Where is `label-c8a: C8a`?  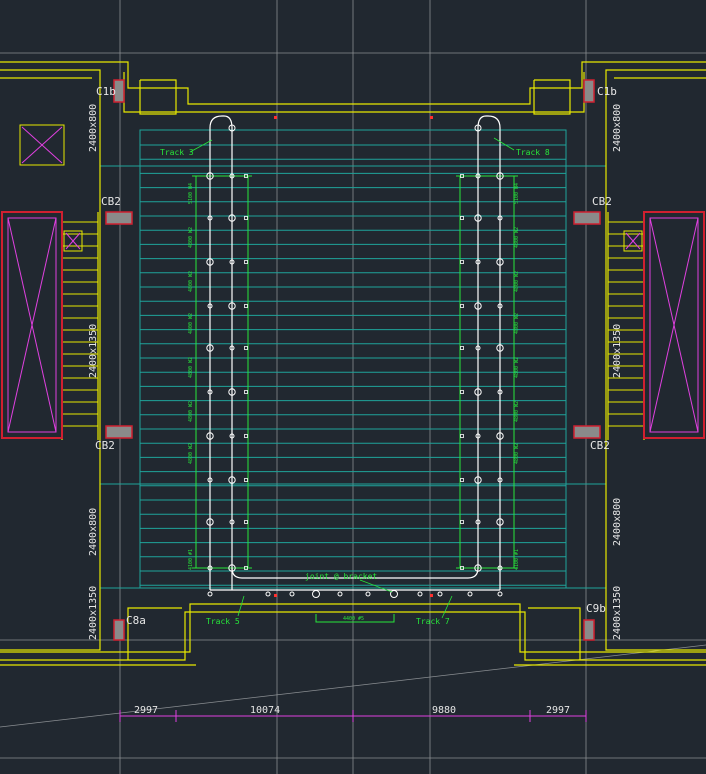
label-c8a: C8a is located at coordinates (136, 620).